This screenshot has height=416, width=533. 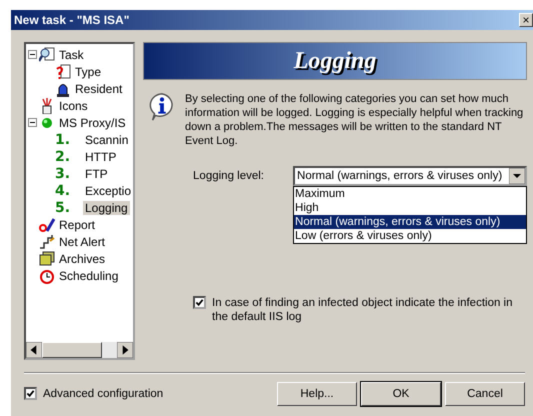 I want to click on window-title: New task - "MS ISA", so click(x=72, y=20).